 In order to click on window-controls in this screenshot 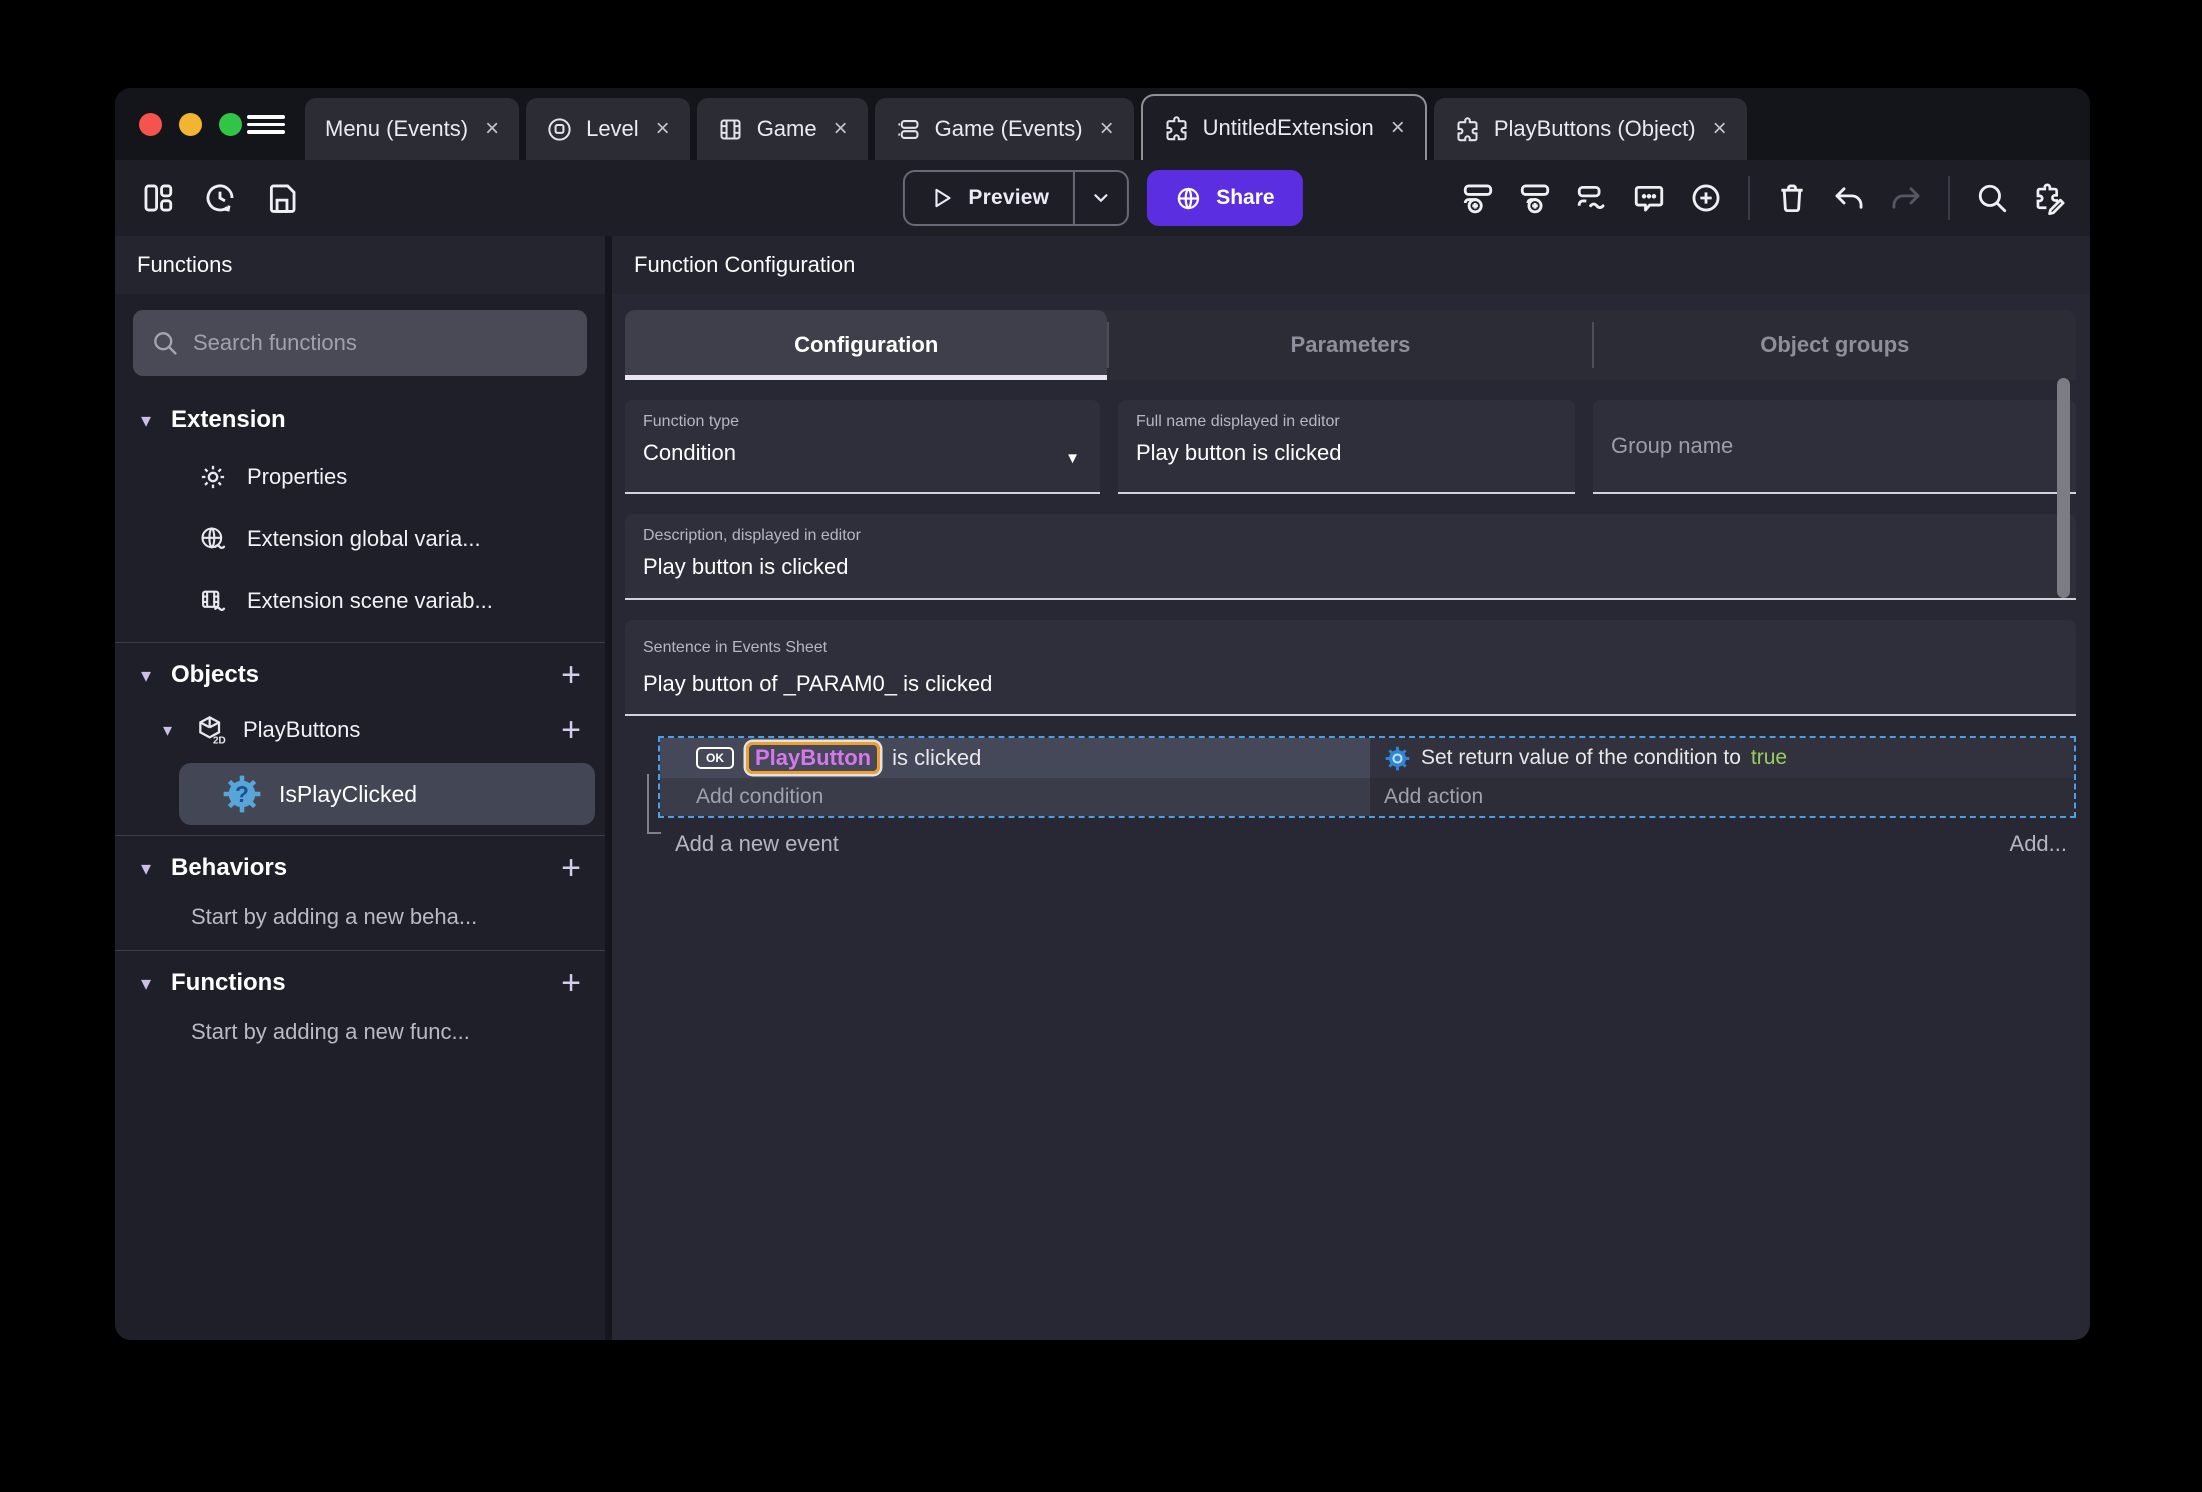, I will do `click(190, 124)`.